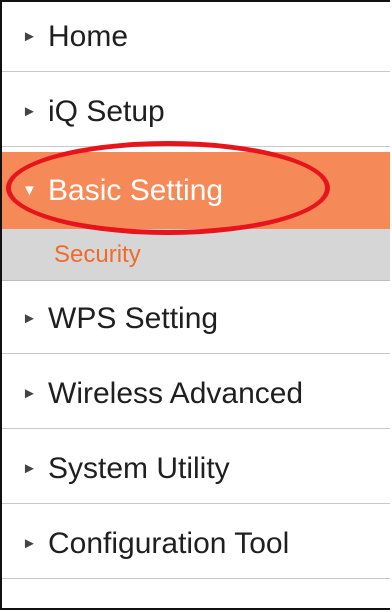 The image size is (392, 612). Describe the element at coordinates (139, 468) in the screenshot. I see `menu-item-label: System Utility` at that location.